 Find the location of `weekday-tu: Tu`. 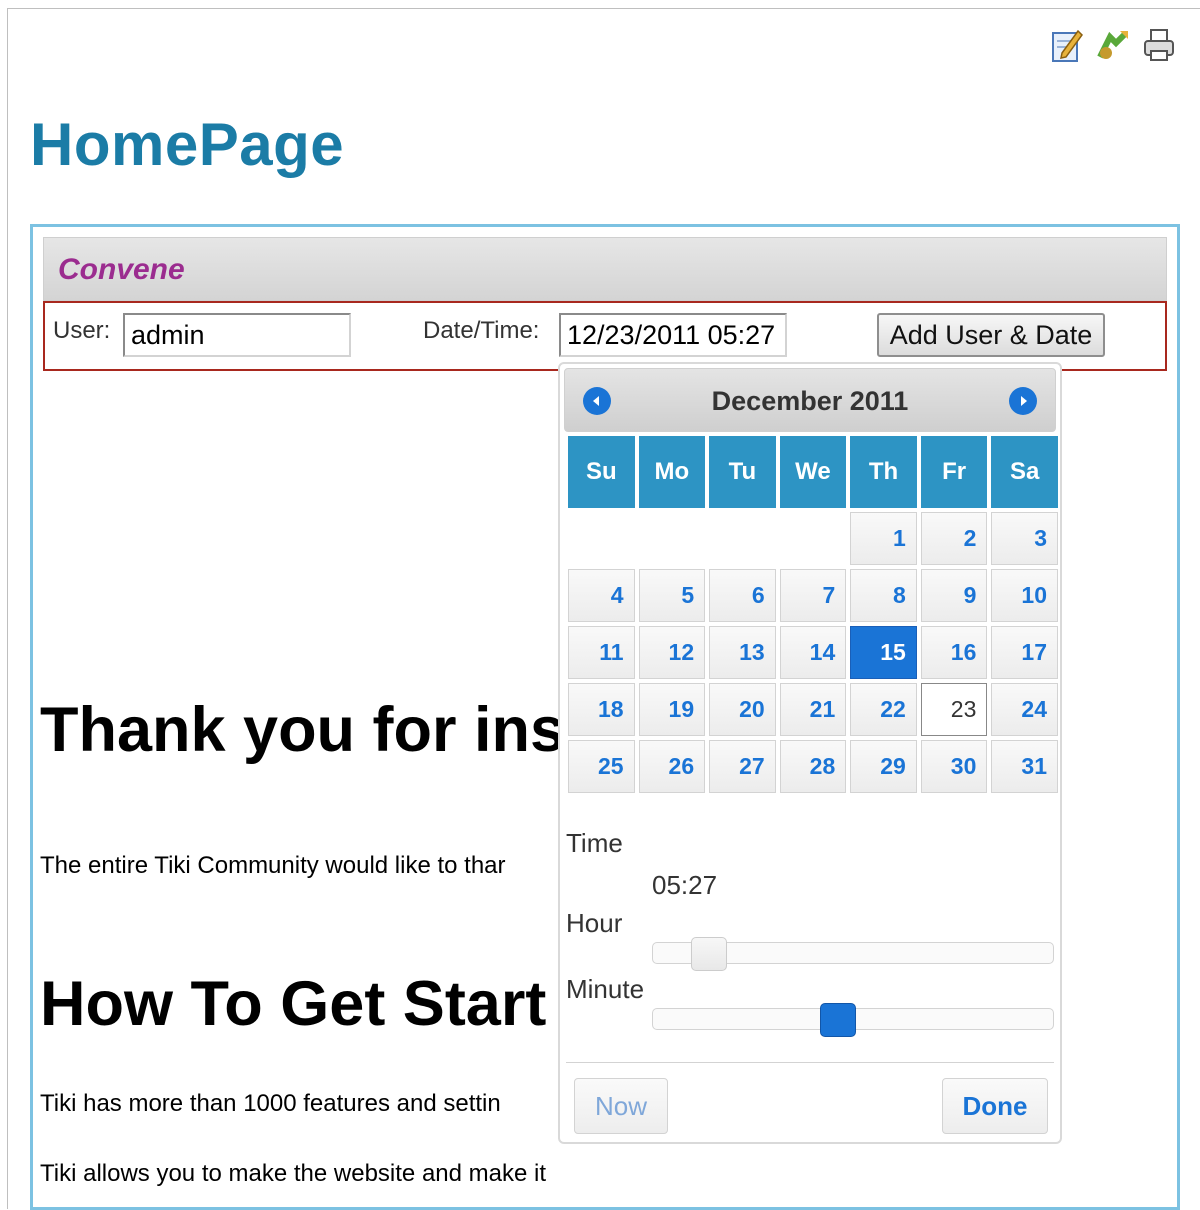

weekday-tu: Tu is located at coordinates (742, 472).